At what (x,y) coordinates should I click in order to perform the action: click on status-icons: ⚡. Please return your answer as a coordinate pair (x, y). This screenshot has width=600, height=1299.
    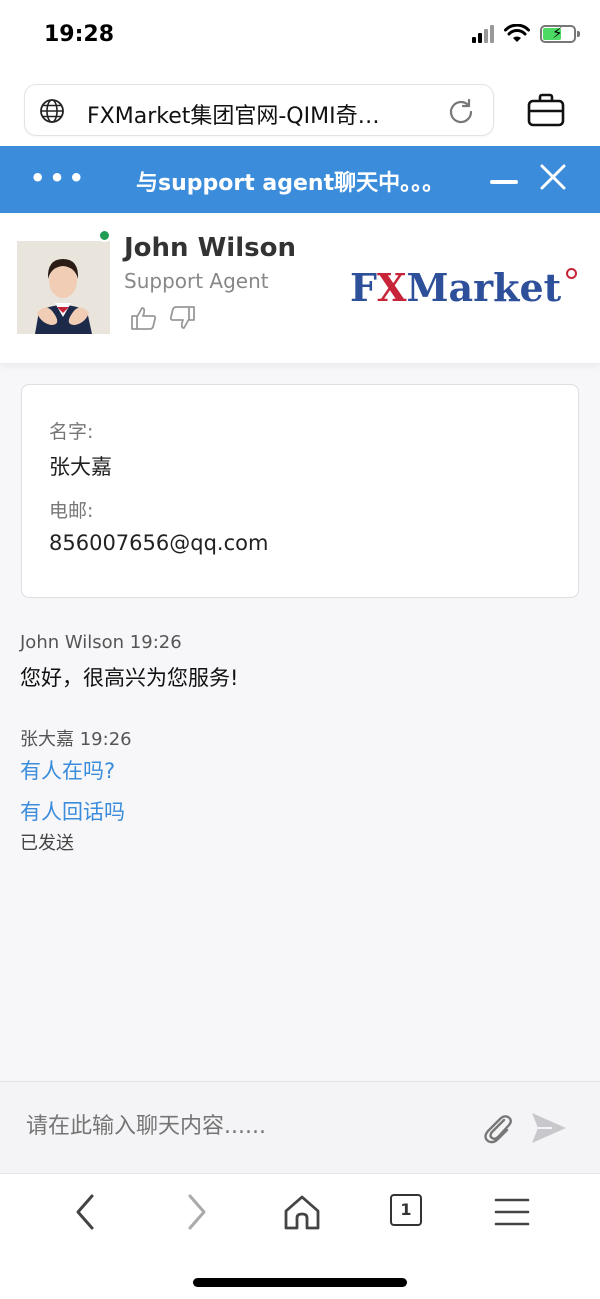
    Looking at the image, I should click on (526, 34).